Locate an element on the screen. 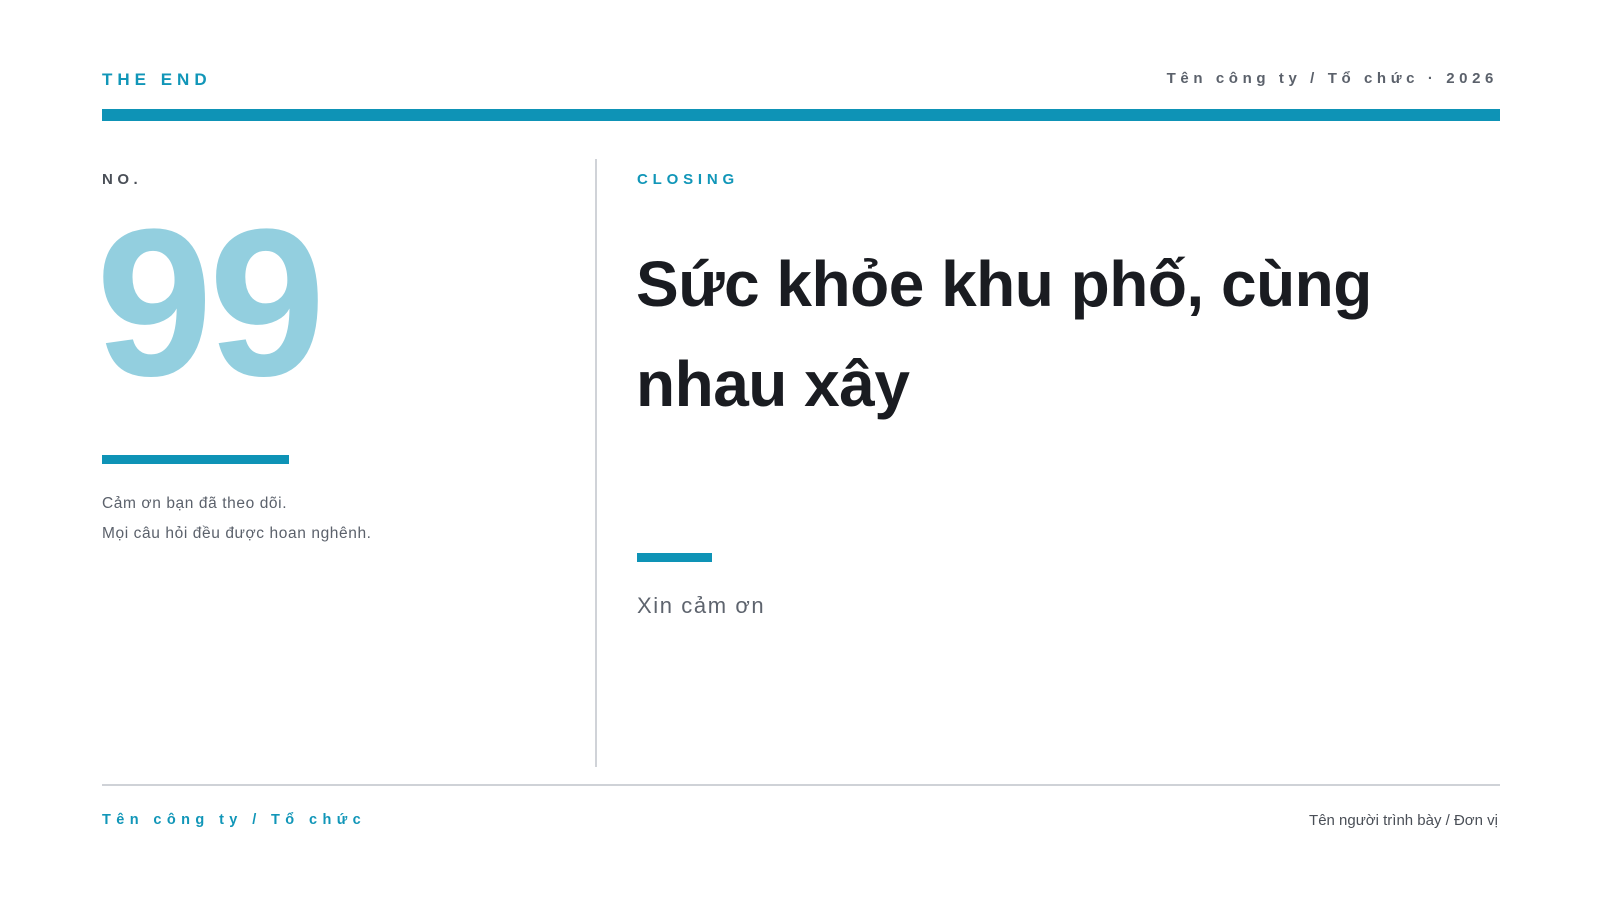  footer-rule is located at coordinates (801, 785).